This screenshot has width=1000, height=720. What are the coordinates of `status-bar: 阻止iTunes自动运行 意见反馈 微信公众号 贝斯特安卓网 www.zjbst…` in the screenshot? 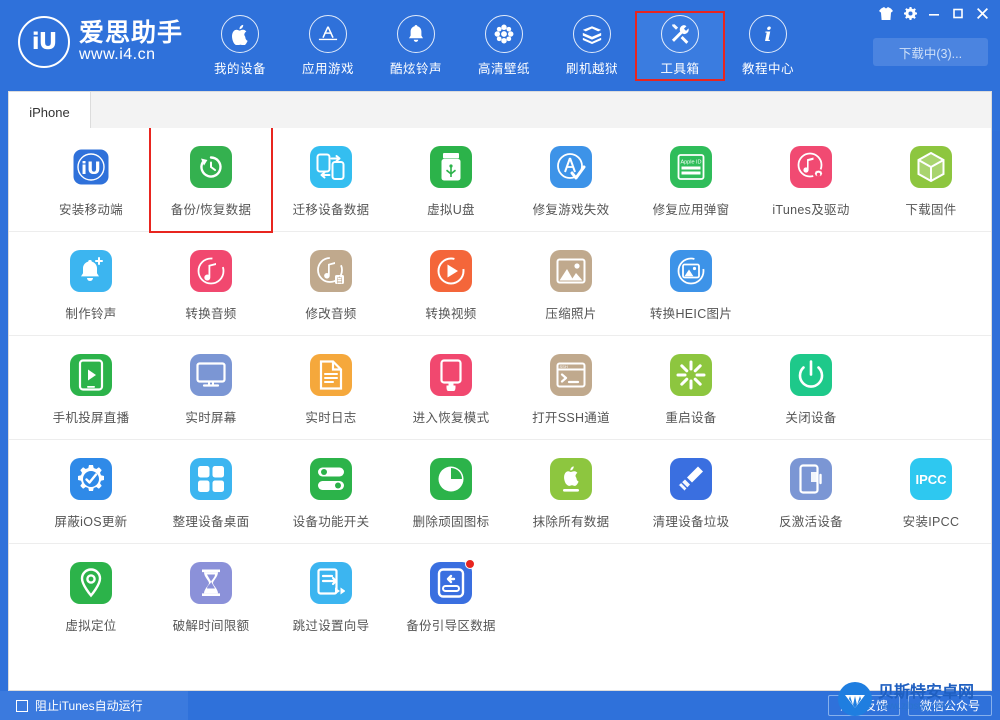 It's located at (500, 701).